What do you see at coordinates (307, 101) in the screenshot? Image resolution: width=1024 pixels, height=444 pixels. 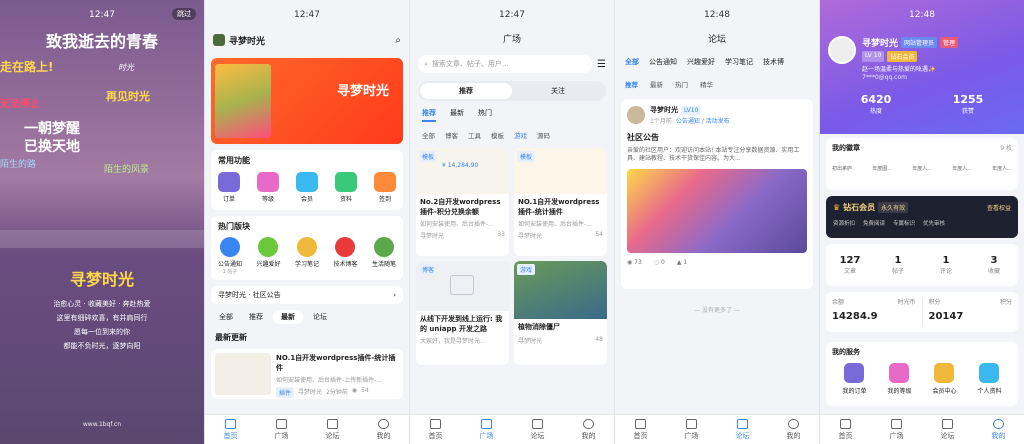 I see `home-banner: 寻梦时光` at bounding box center [307, 101].